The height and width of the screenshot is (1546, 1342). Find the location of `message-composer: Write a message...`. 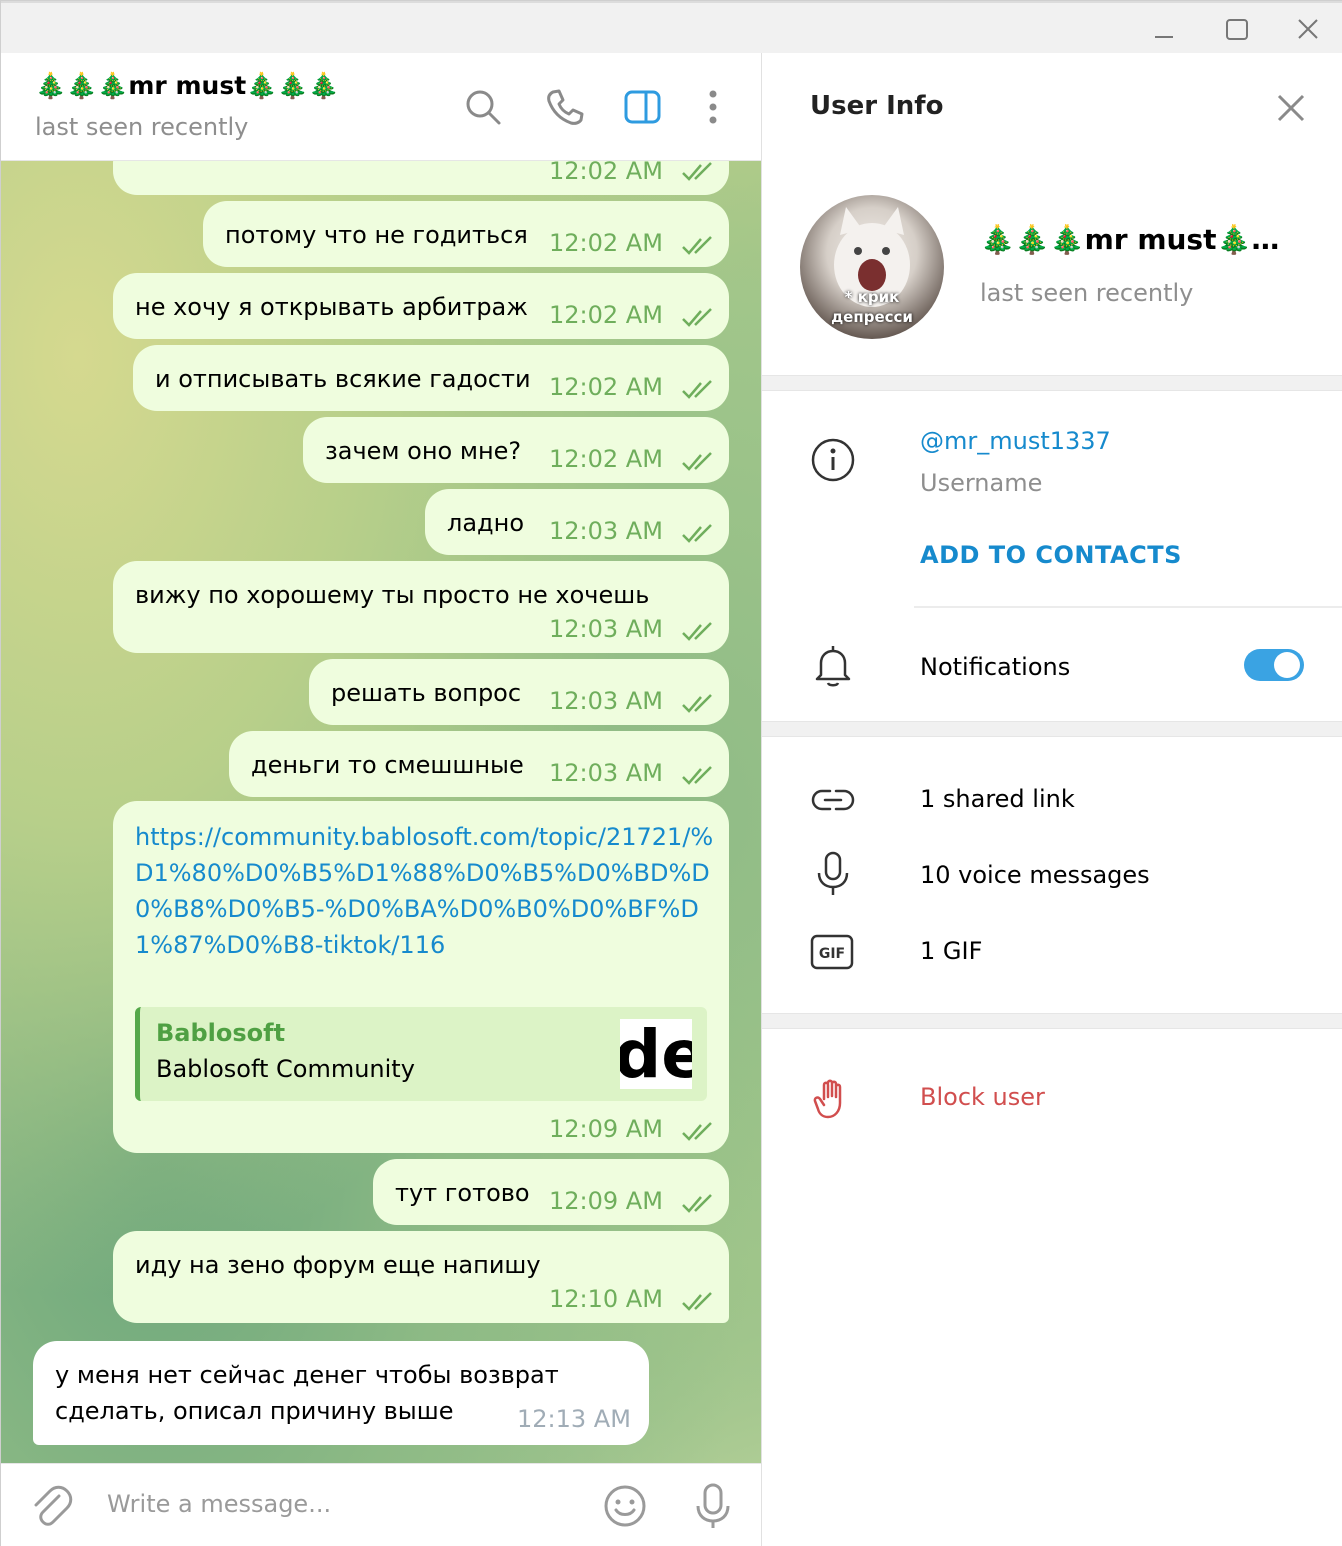

message-composer: Write a message... is located at coordinates (381, 1504).